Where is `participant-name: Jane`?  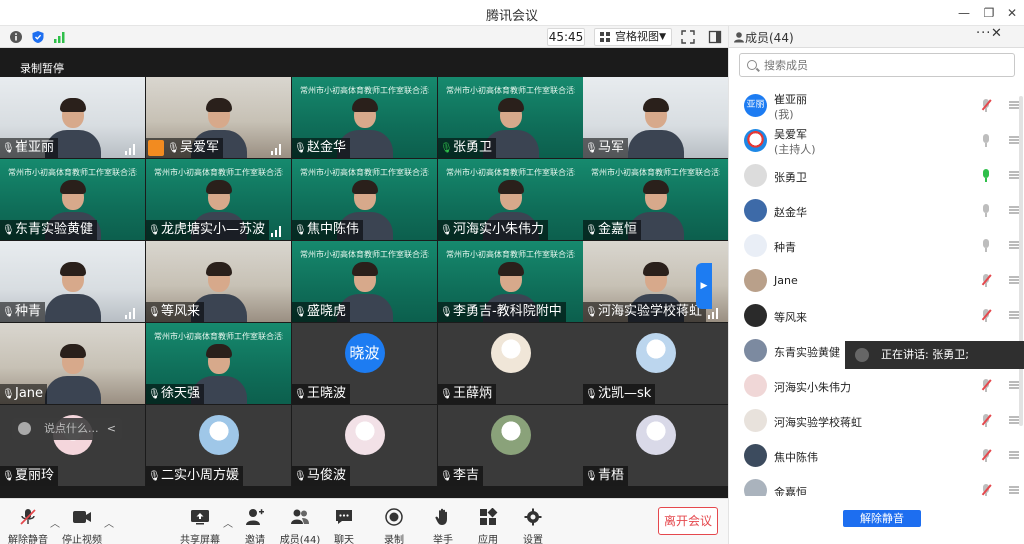 participant-name: Jane is located at coordinates (29, 393).